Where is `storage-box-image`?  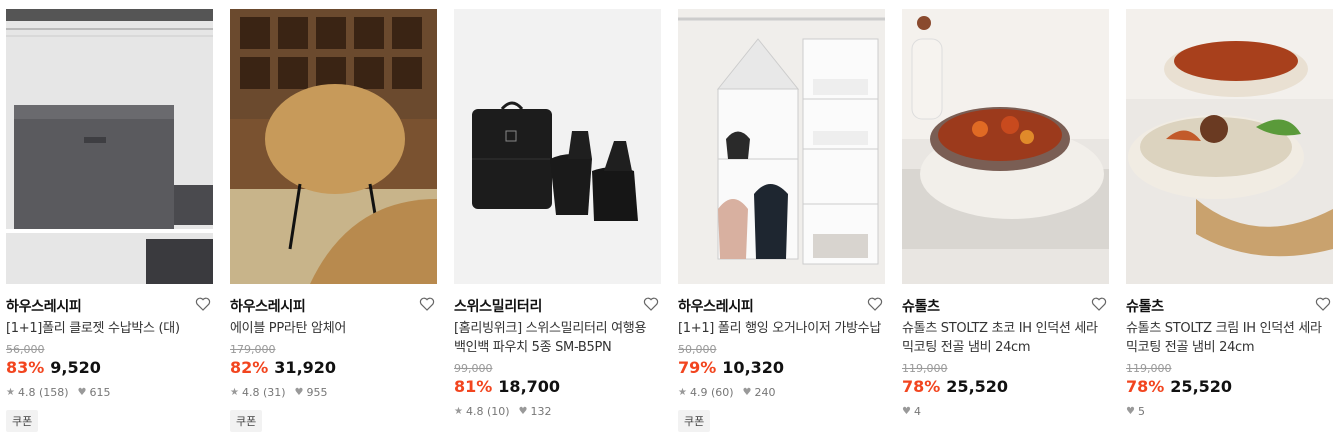
storage-box-image is located at coordinates (109, 146).